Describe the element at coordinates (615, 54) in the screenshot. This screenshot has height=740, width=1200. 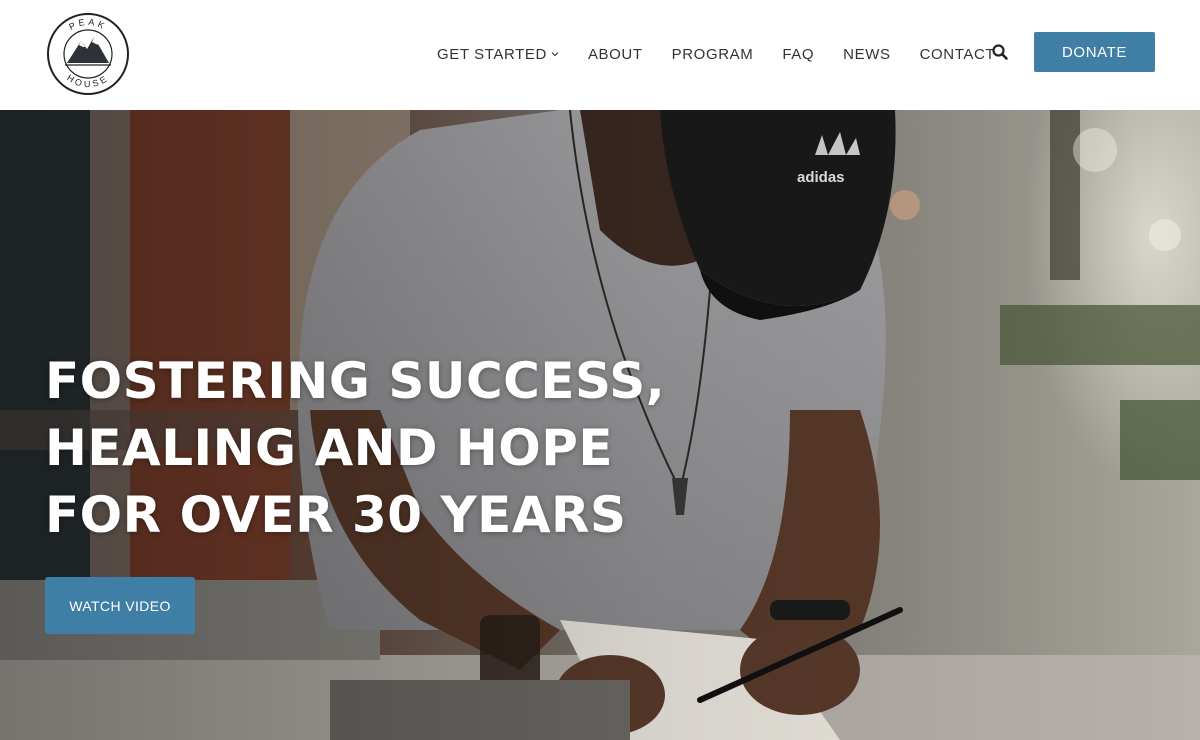
I see `nav-item-about: ABOUT` at that location.